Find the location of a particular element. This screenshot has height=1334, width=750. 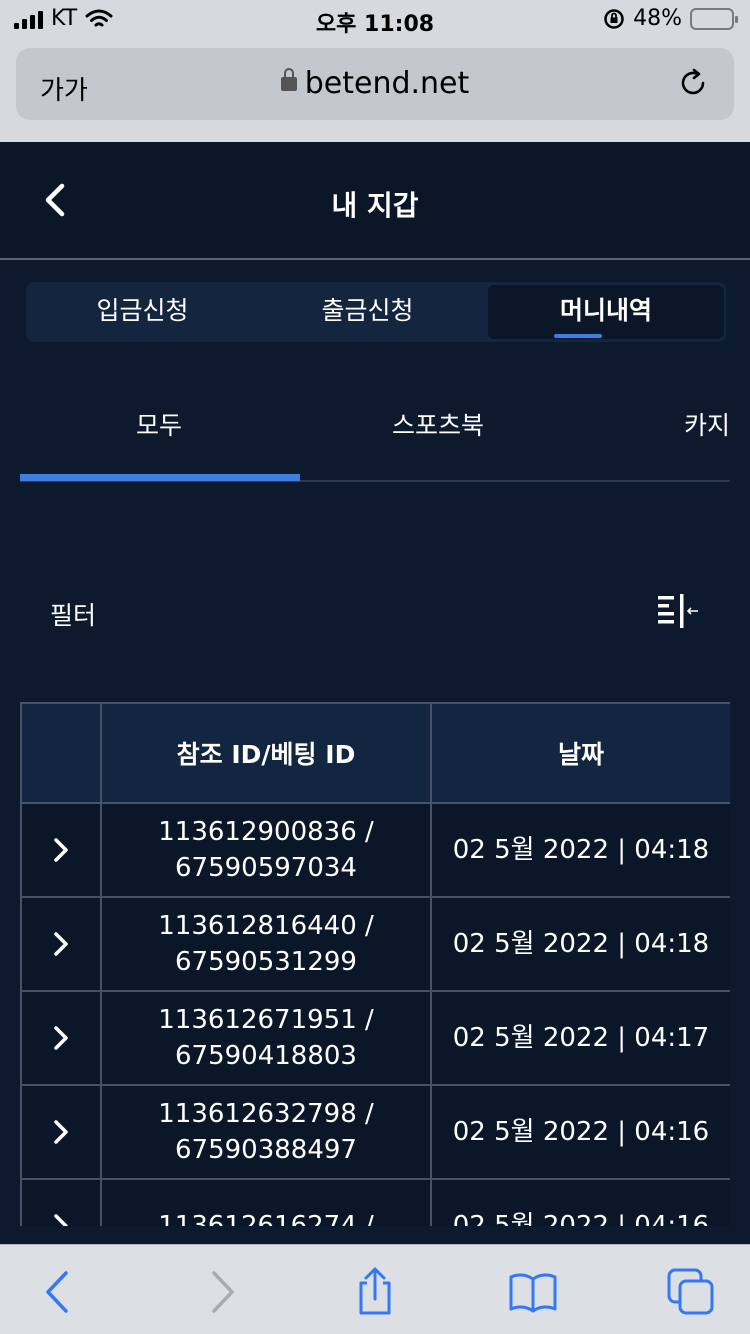

tabs-icon is located at coordinates (691, 1292).